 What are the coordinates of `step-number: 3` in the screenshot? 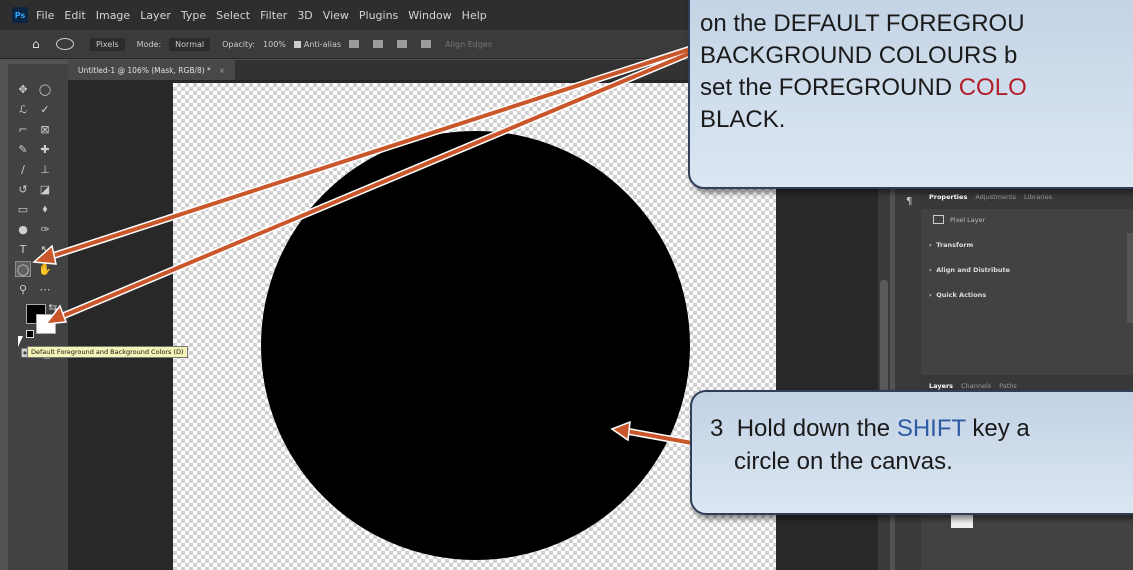 It's located at (717, 428).